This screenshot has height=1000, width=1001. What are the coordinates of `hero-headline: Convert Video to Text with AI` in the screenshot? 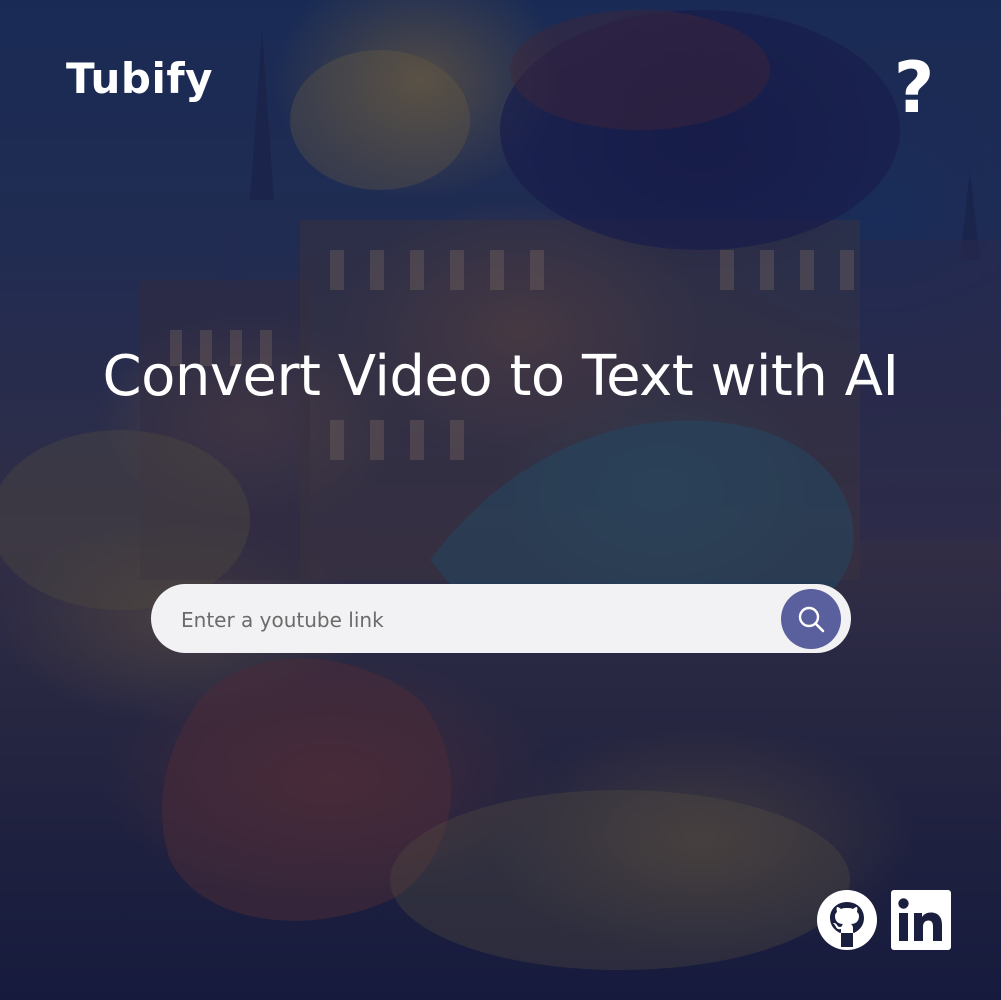 It's located at (500, 376).